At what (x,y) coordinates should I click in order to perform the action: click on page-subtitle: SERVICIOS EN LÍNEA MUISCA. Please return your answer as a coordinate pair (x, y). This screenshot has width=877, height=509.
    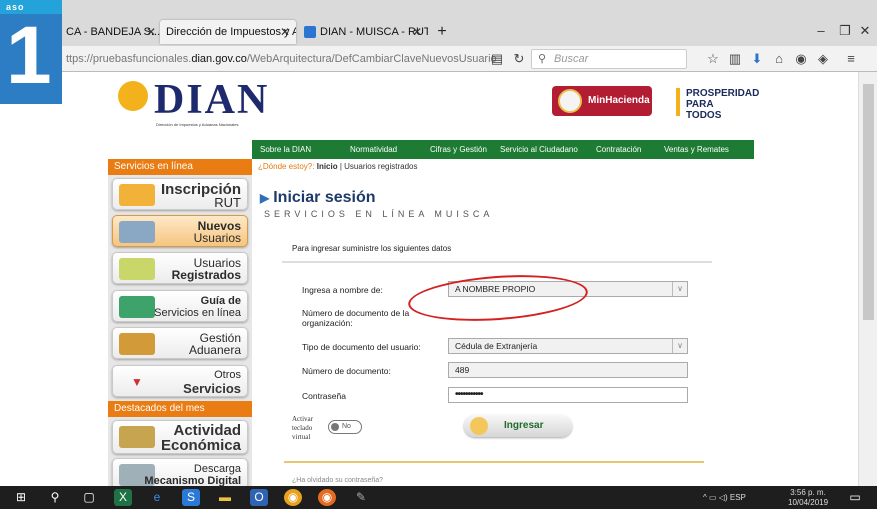
    Looking at the image, I should click on (379, 214).